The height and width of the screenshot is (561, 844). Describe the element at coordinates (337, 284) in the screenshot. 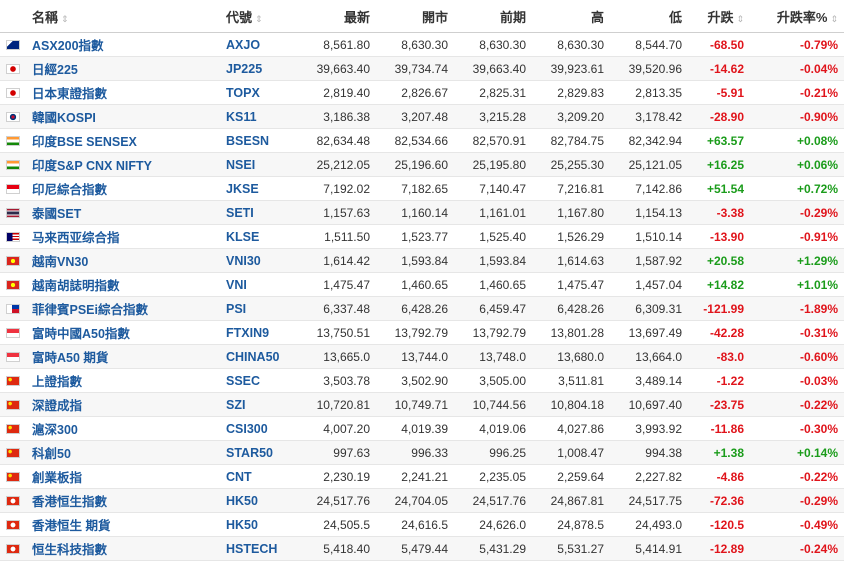

I see `last-value: 1,475.47` at that location.